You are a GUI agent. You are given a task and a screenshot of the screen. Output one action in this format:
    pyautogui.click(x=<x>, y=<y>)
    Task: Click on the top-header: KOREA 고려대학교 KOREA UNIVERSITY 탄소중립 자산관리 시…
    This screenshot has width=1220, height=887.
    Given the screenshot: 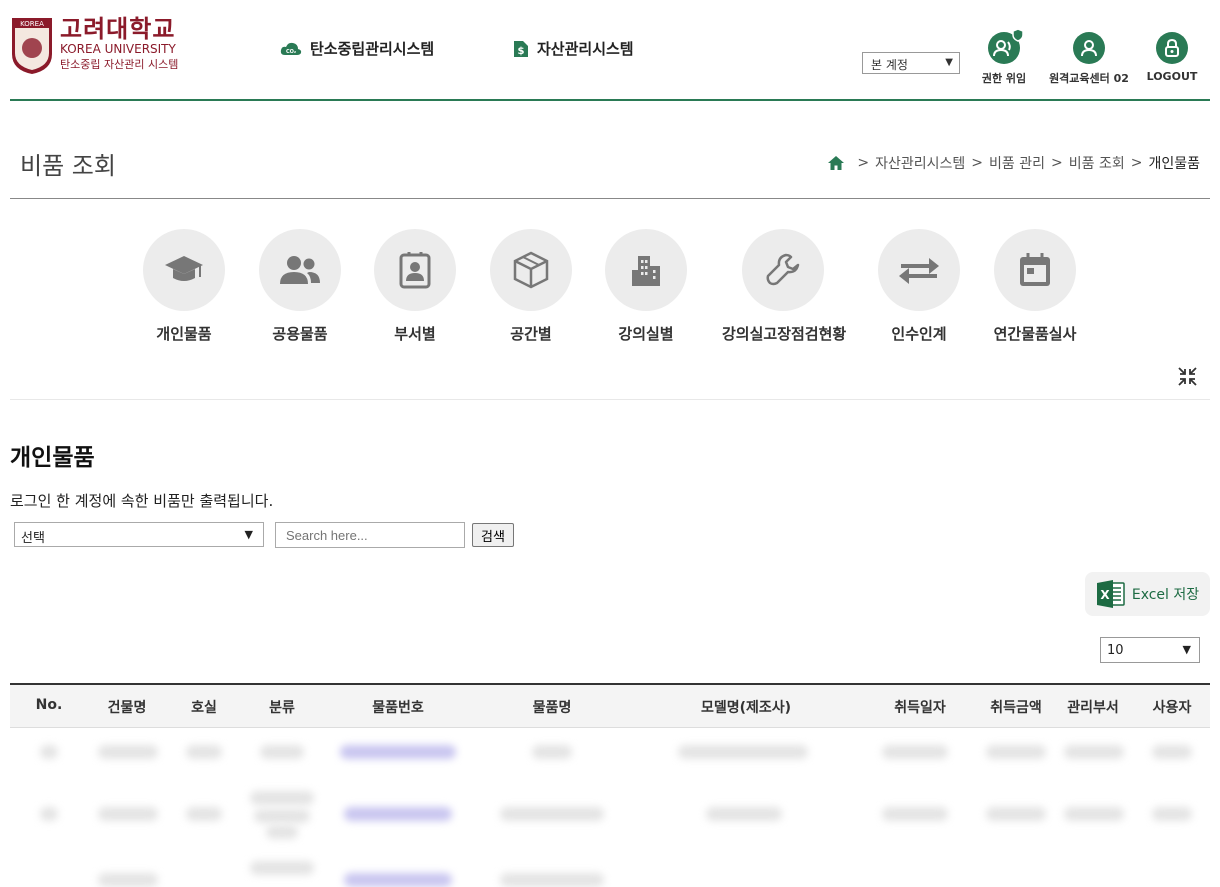 What is the action you would take?
    pyautogui.click(x=610, y=50)
    